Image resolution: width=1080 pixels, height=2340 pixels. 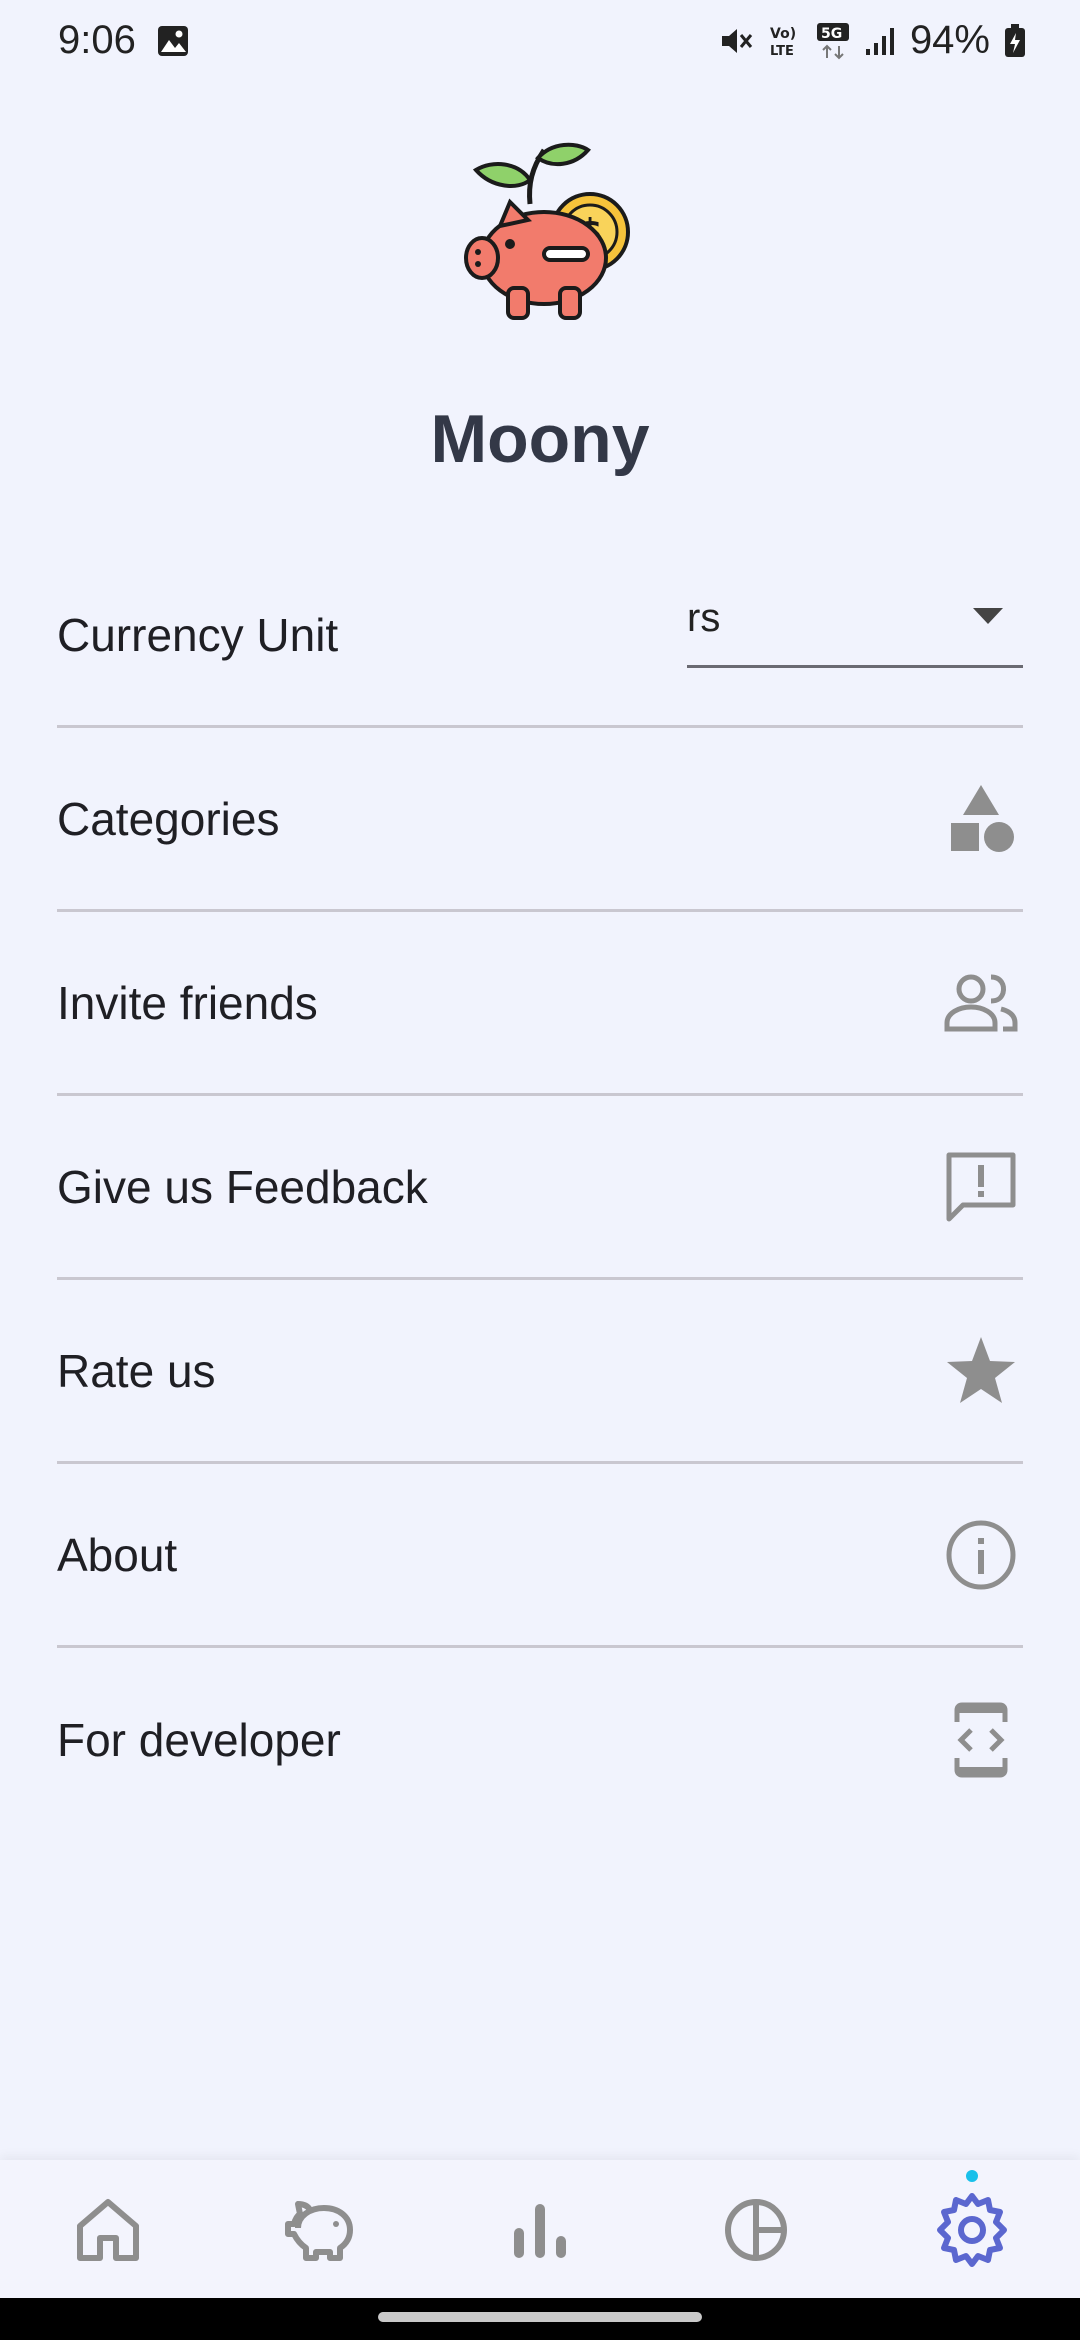 What do you see at coordinates (949, 40) in the screenshot?
I see `battery-percentage: 94%` at bounding box center [949, 40].